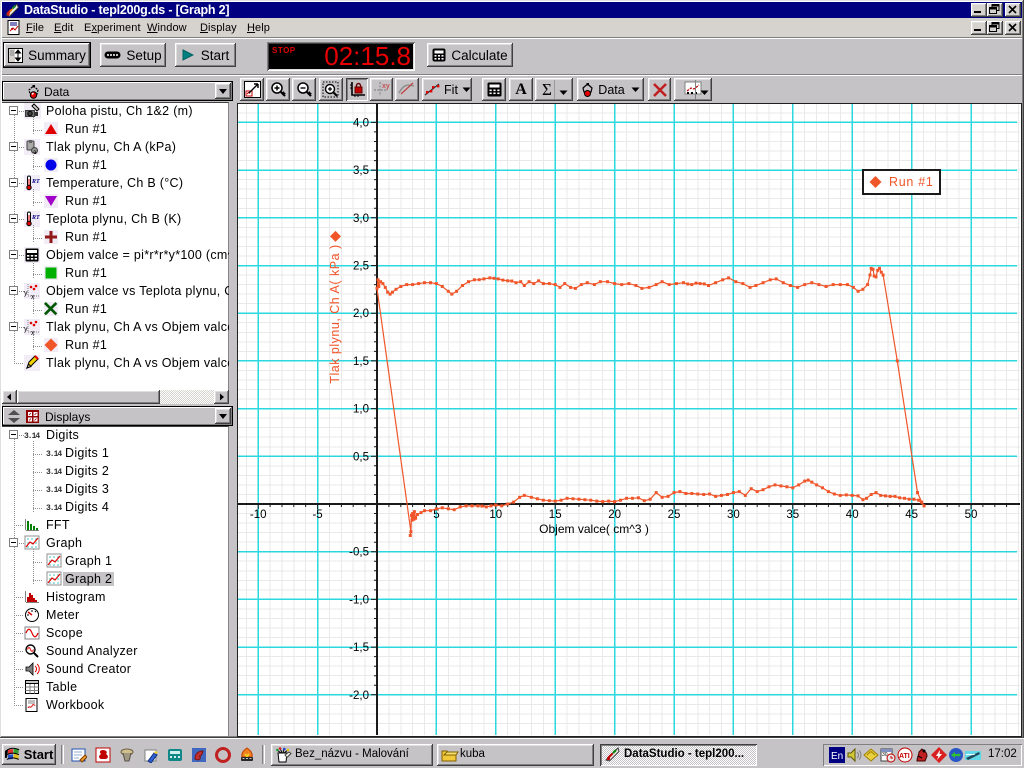 This screenshot has height=768, width=1024. I want to click on svg-text: -10, so click(258, 515).